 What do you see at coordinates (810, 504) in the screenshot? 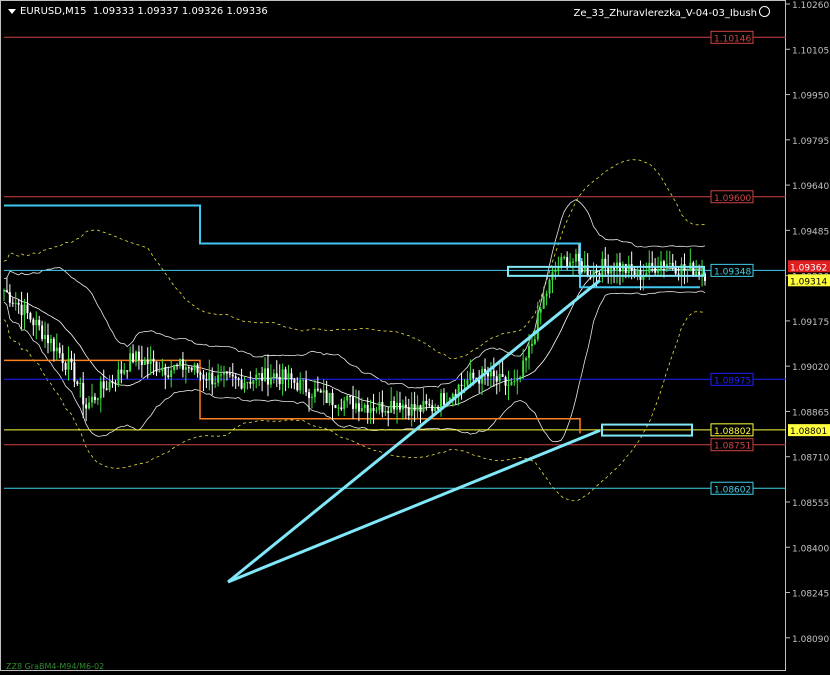
I see `y-tick-label: 1.08555` at bounding box center [810, 504].